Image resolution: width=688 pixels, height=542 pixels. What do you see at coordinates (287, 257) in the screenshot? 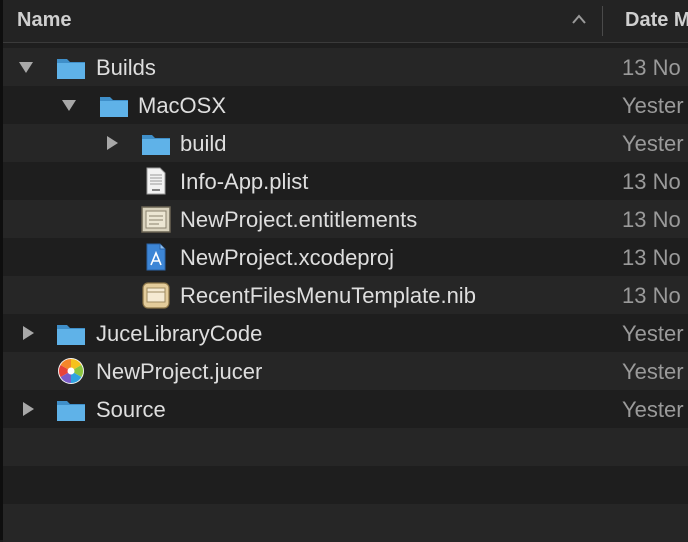
I see `row-name: NewProject.xcodeproj` at bounding box center [287, 257].